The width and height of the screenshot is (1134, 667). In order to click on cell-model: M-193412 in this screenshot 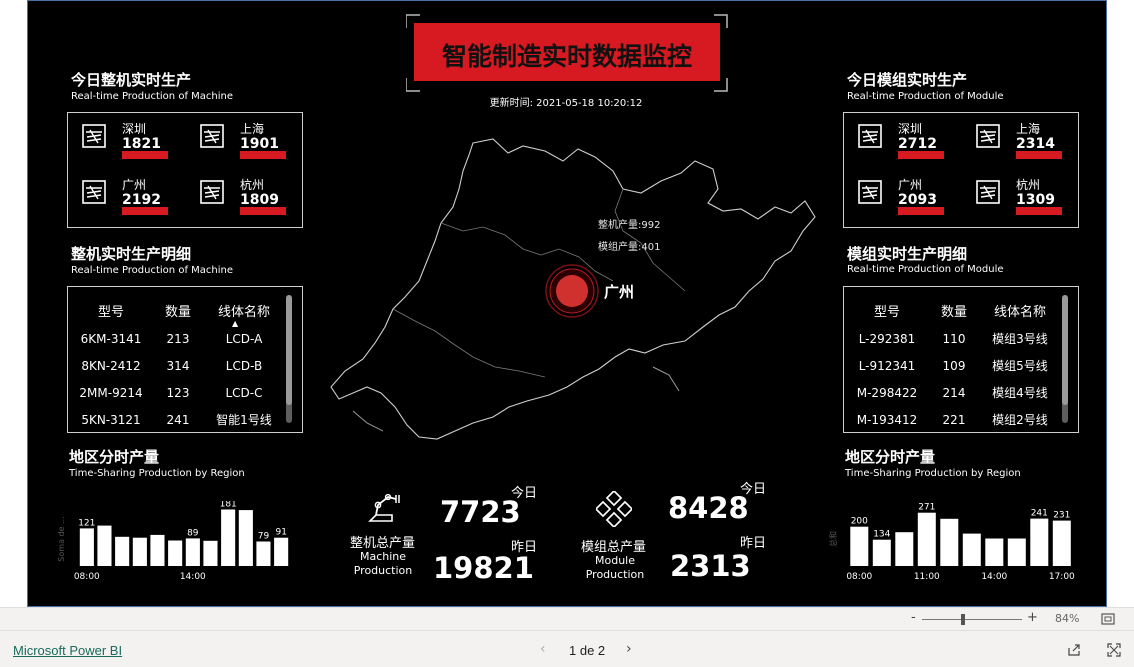, I will do `click(887, 419)`.